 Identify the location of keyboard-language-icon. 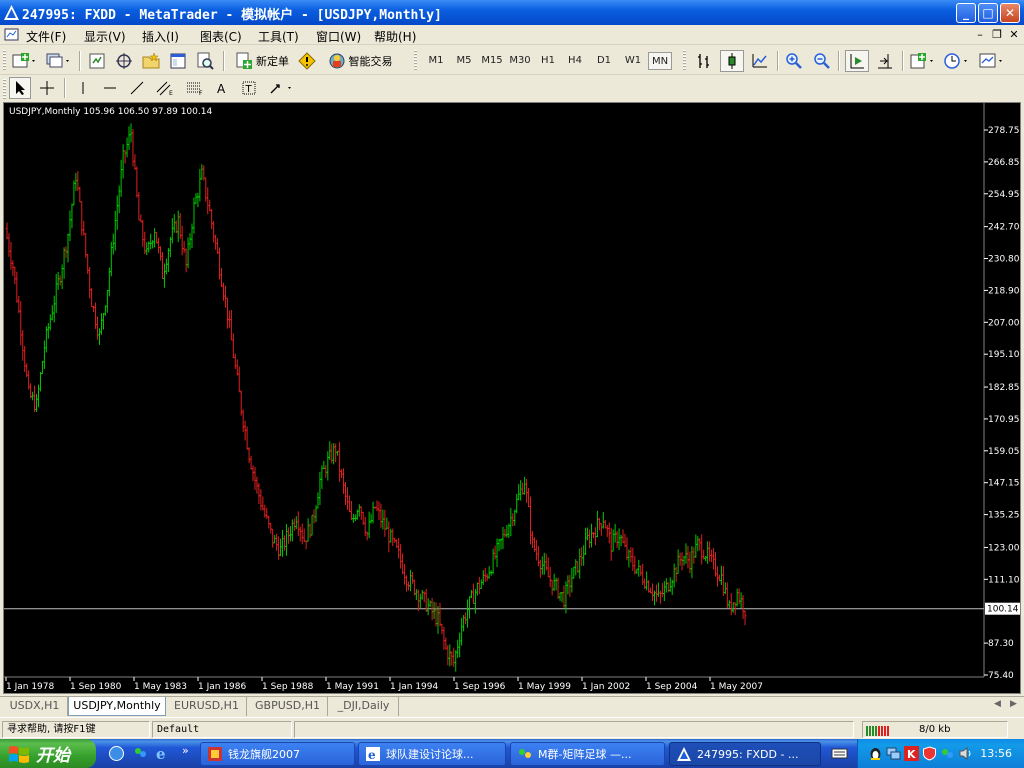
(839, 753).